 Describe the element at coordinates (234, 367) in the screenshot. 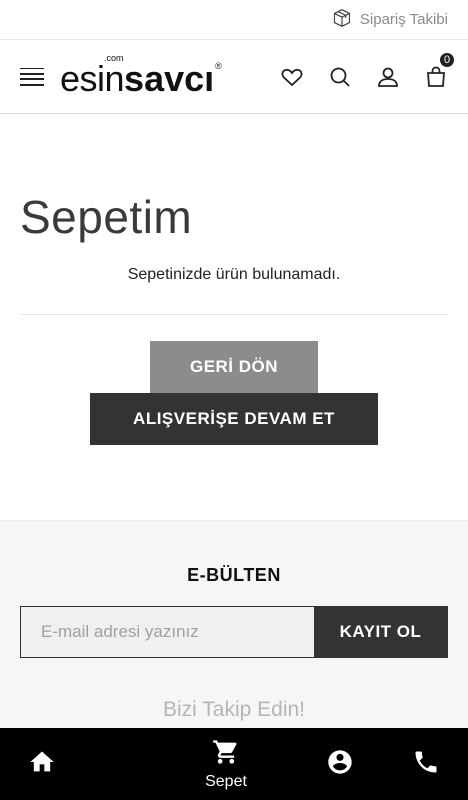

I see `go-back-button: GERİ DÖN` at that location.